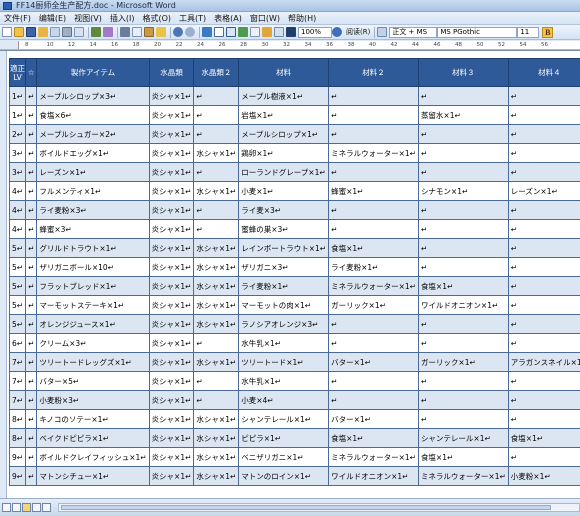 This screenshot has height=516, width=580. I want to click on table-cell: 水牛乳×1↵, so click(284, 343).